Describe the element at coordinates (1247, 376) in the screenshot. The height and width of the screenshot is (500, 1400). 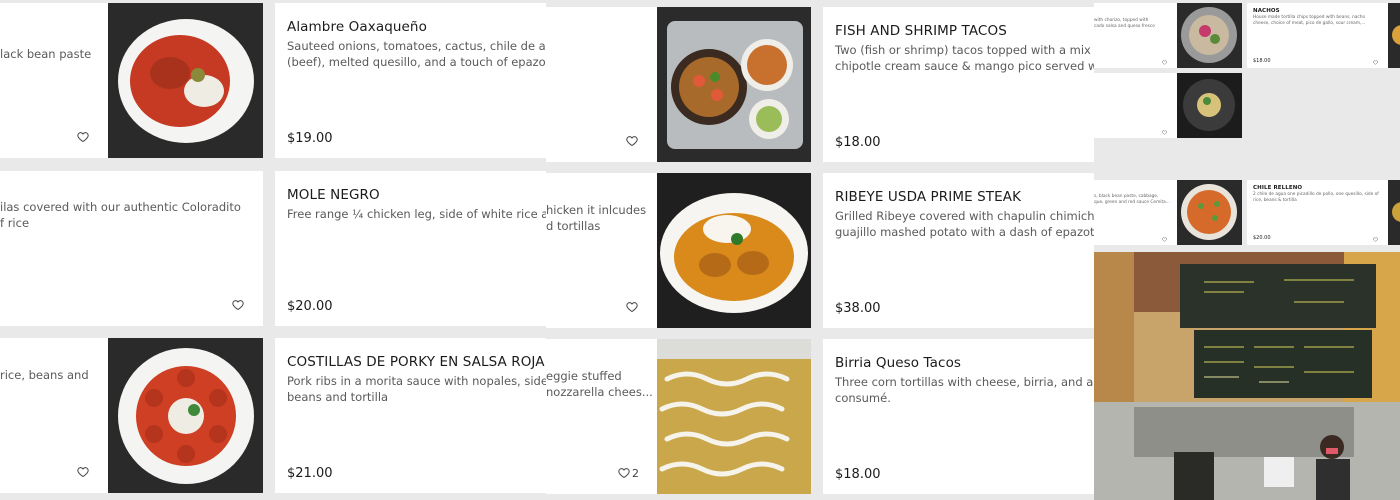
I see `restaurant-photo` at that location.